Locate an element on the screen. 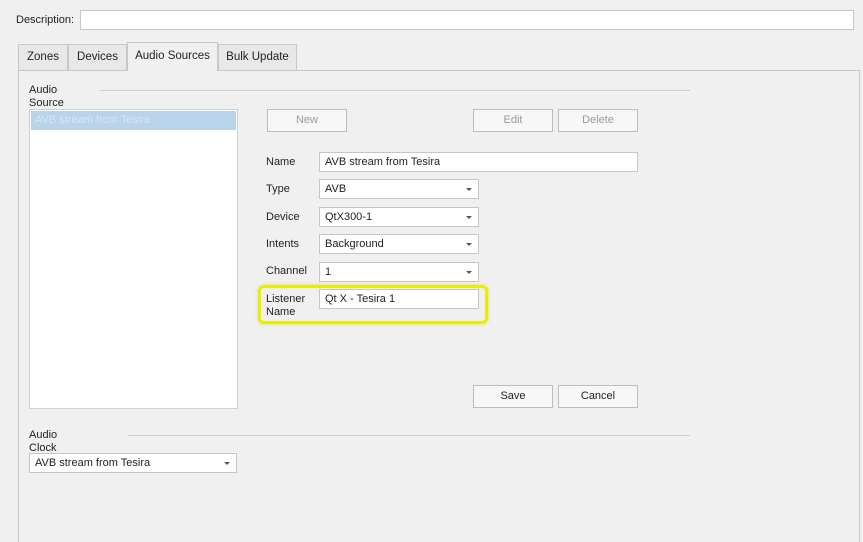 This screenshot has width=863, height=542. new-button: New is located at coordinates (307, 120).